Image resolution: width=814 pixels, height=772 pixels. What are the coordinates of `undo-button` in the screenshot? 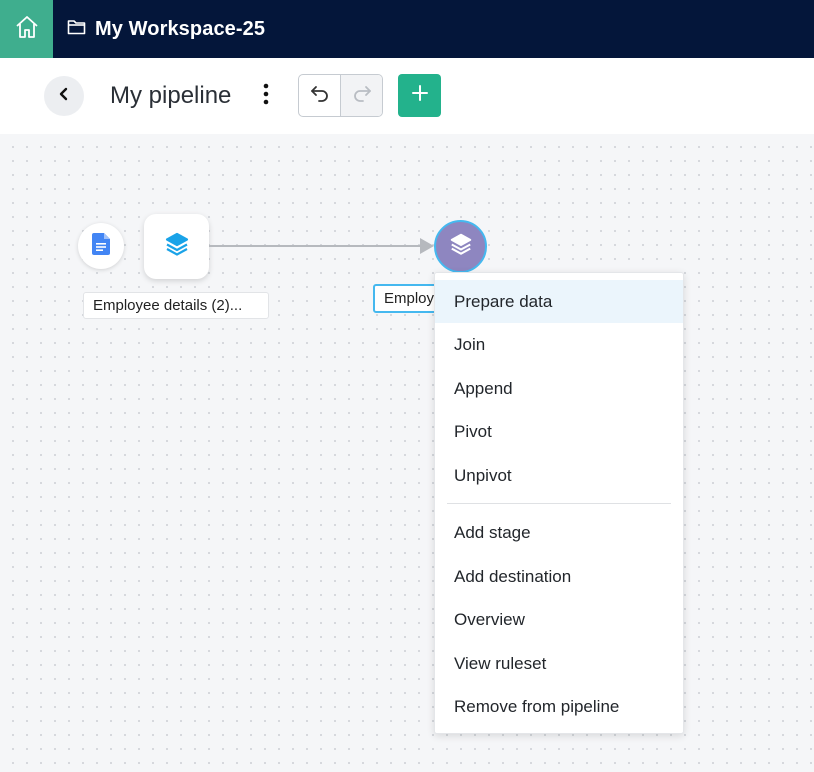 It's located at (319, 95).